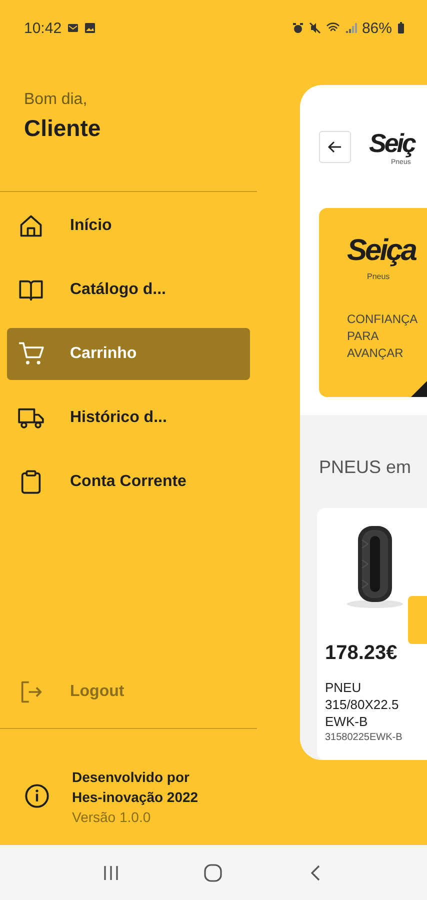 Image resolution: width=427 pixels, height=900 pixels. What do you see at coordinates (383, 319) in the screenshot?
I see `slogan-line: CONFIANÇA` at bounding box center [383, 319].